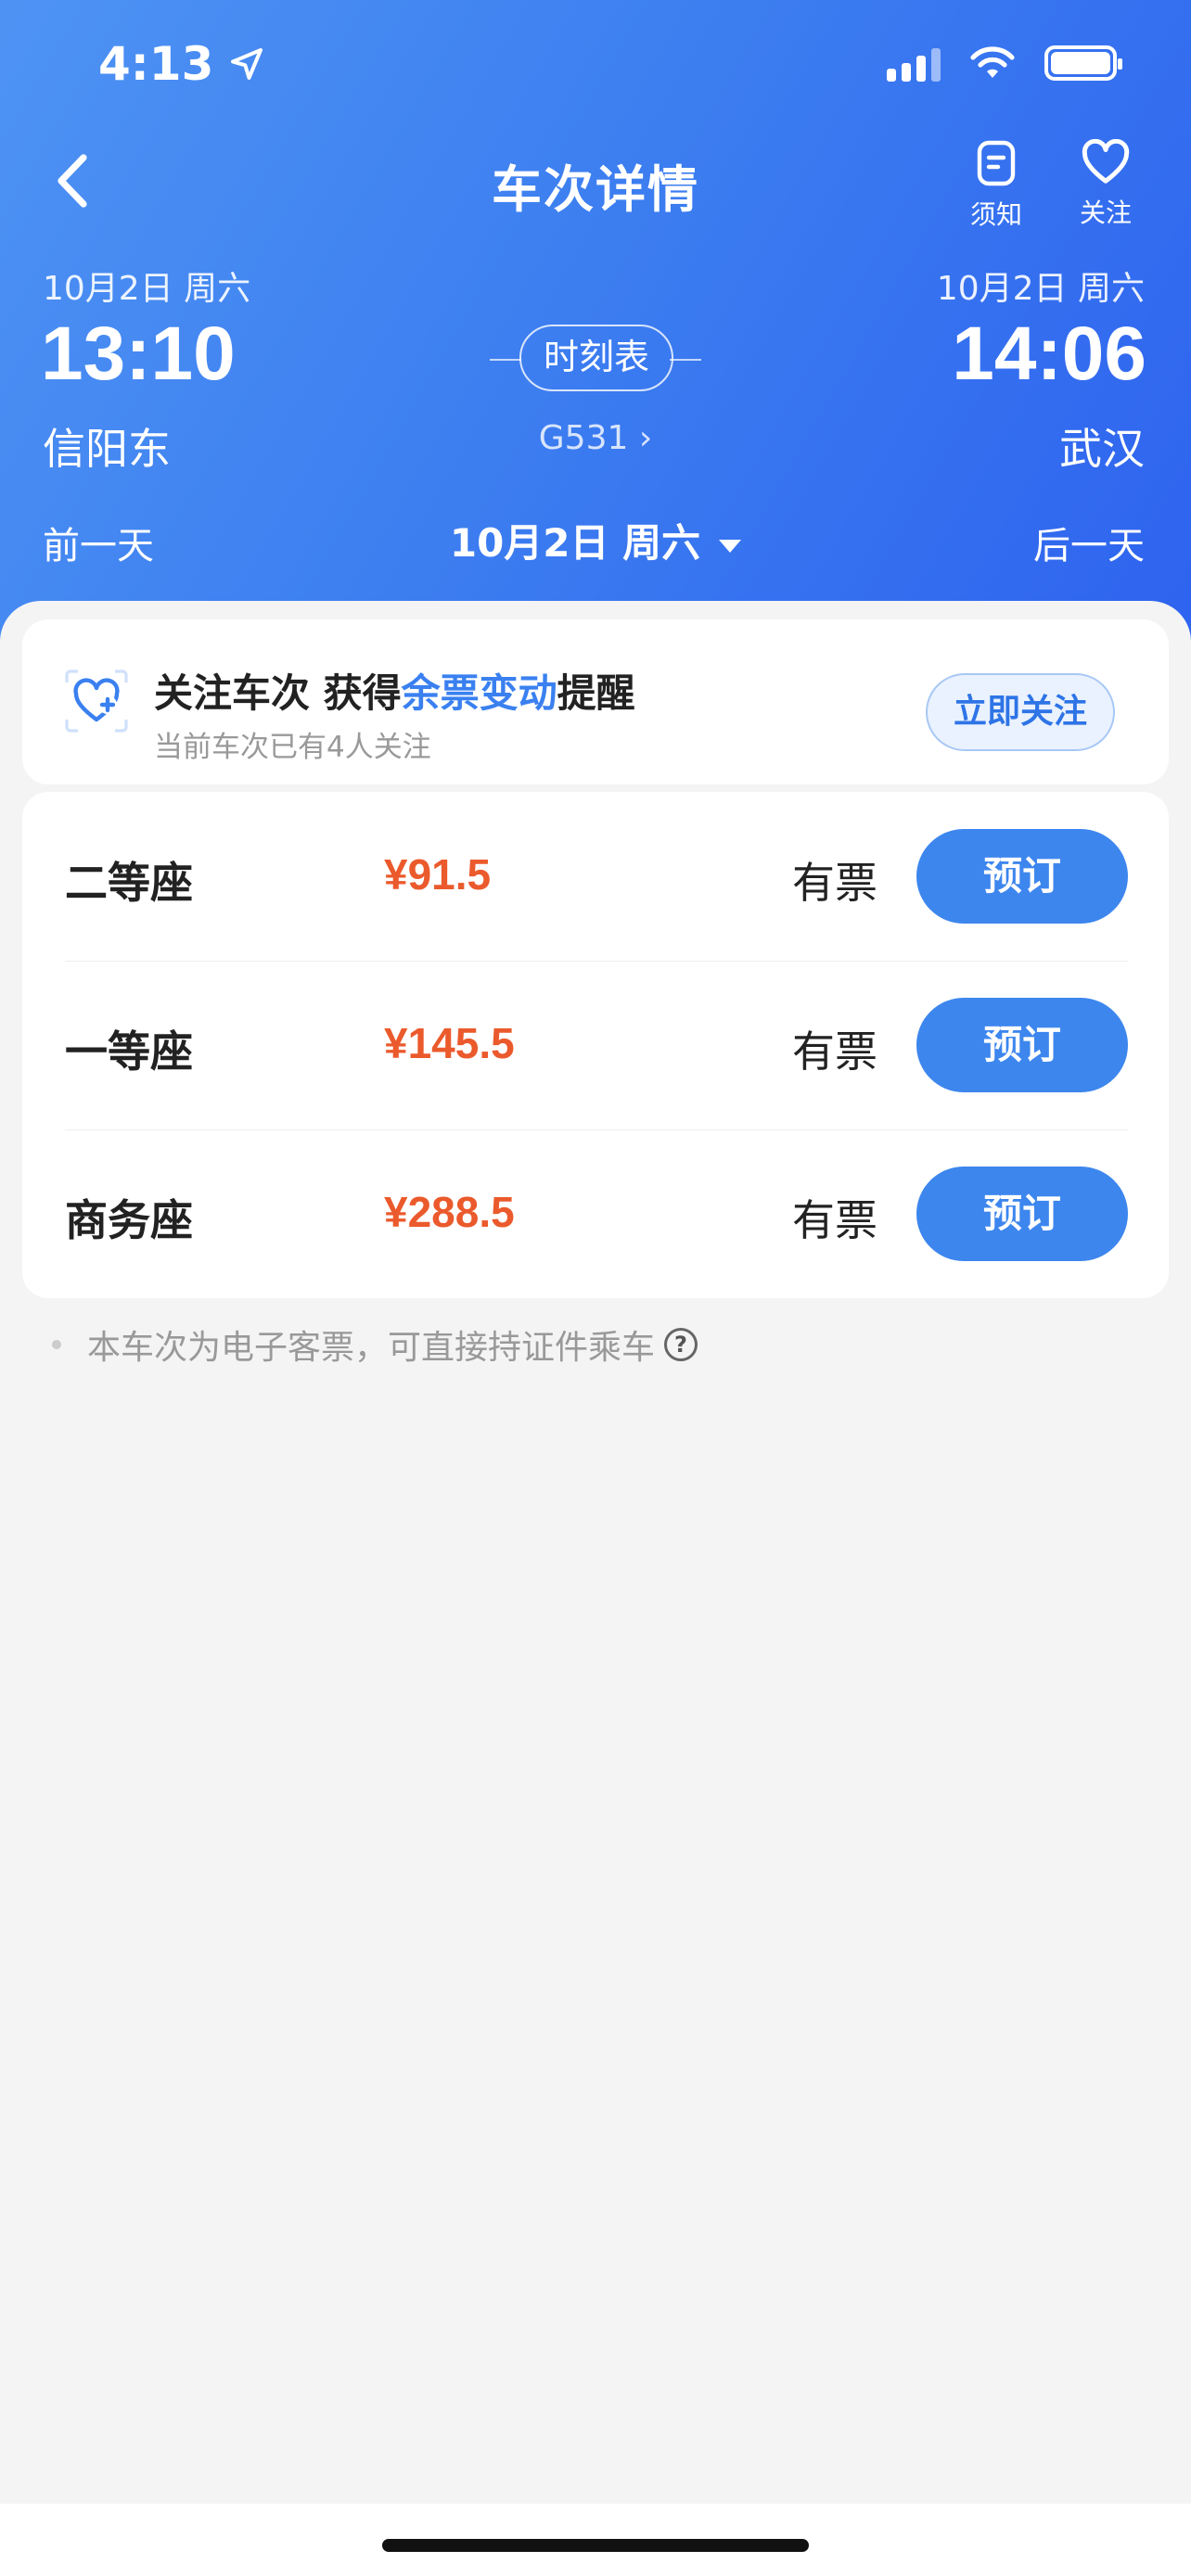  I want to click on seat-price: ¥288.5, so click(450, 1212).